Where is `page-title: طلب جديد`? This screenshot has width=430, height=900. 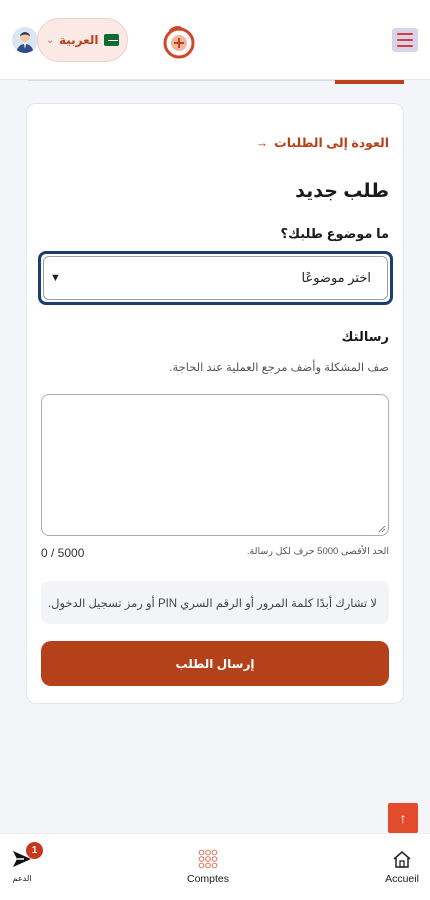 page-title: طلب جديد is located at coordinates (342, 191).